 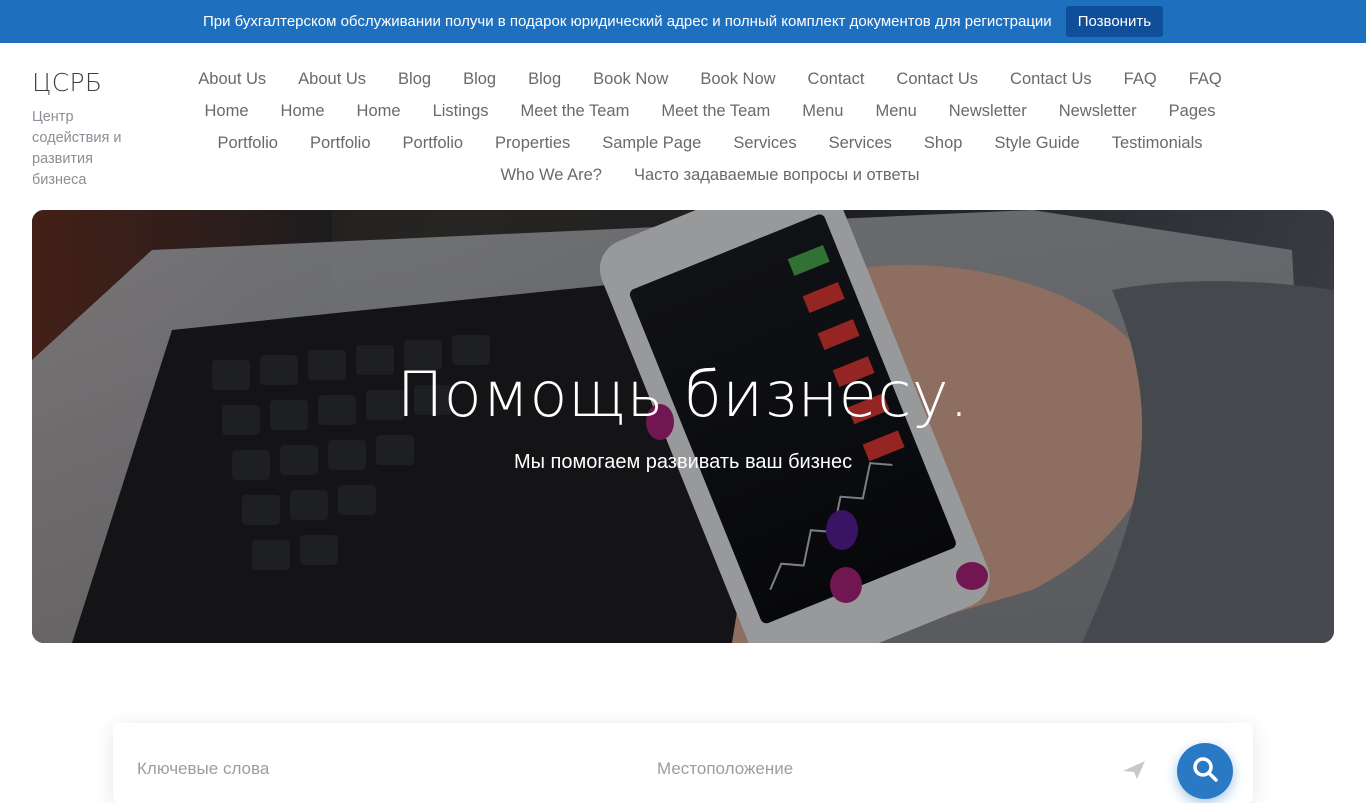 I want to click on nav-item-23: Portfolio, so click(x=247, y=143).